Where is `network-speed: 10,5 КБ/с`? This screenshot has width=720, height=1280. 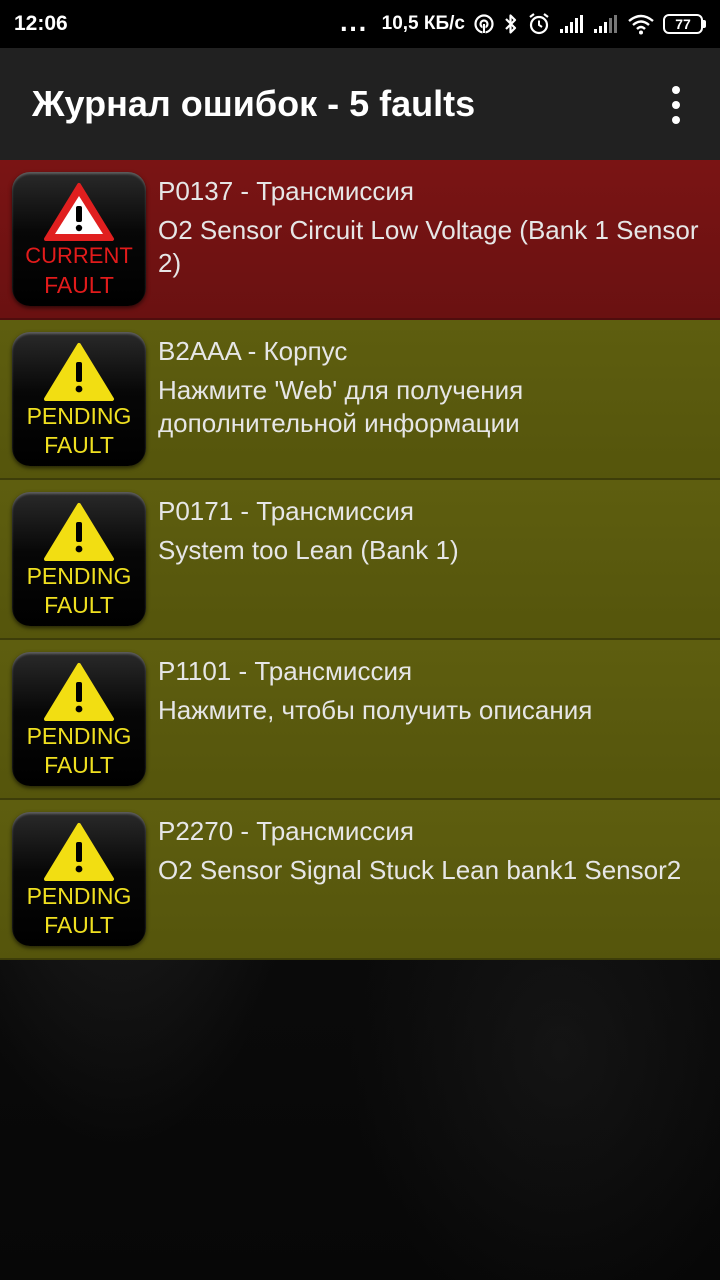 network-speed: 10,5 КБ/с is located at coordinates (423, 23).